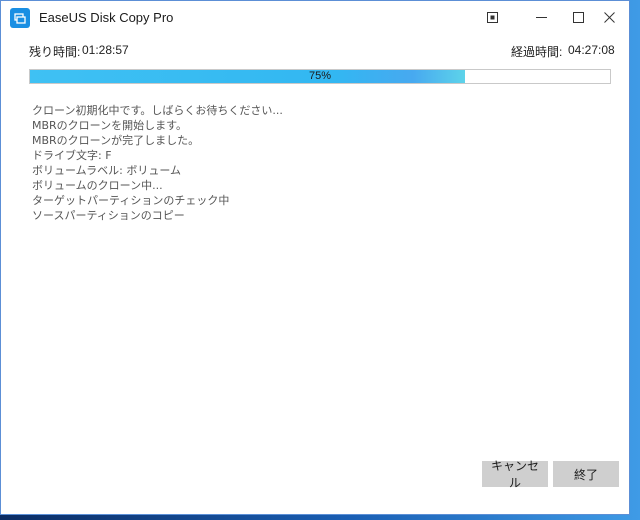  I want to click on minimize-icon, so click(541, 17).